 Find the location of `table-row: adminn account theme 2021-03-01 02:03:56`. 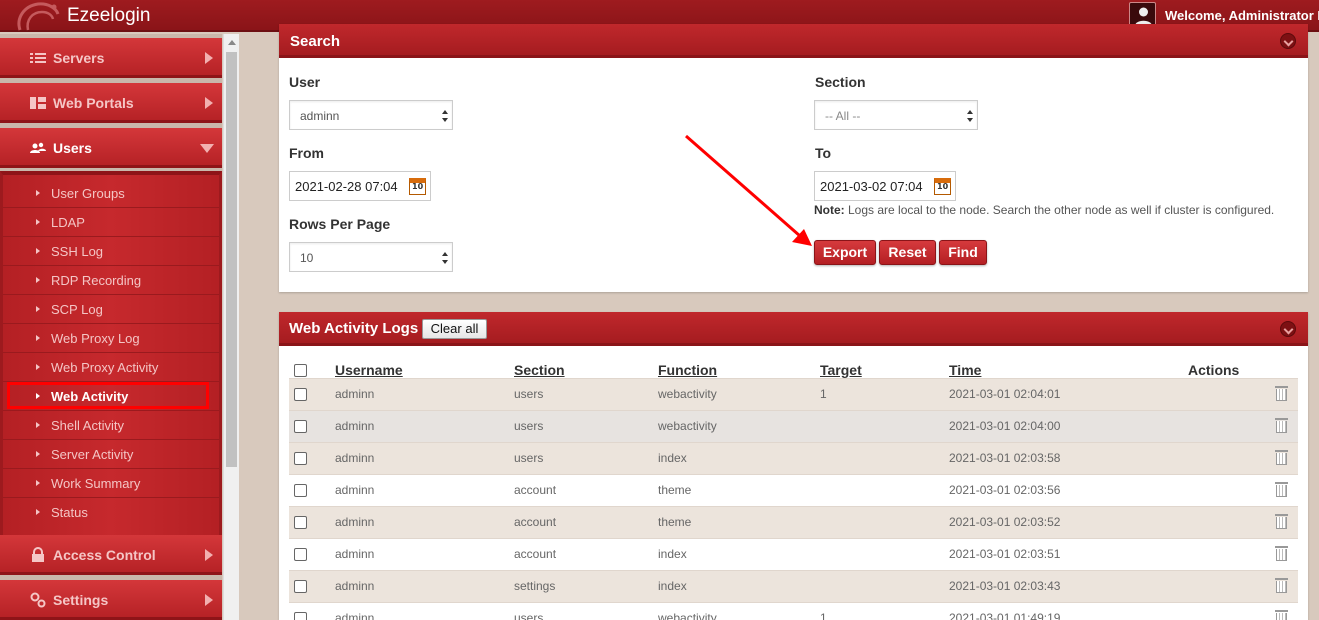

table-row: adminn account theme 2021-03-01 02:03:56 is located at coordinates (793, 489).